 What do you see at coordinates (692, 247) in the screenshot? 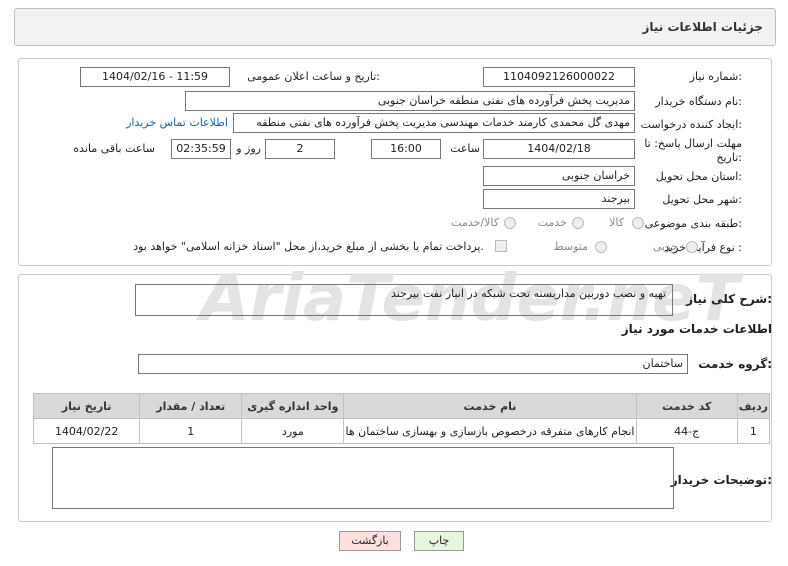
I see `process-partial-radio` at bounding box center [692, 247].